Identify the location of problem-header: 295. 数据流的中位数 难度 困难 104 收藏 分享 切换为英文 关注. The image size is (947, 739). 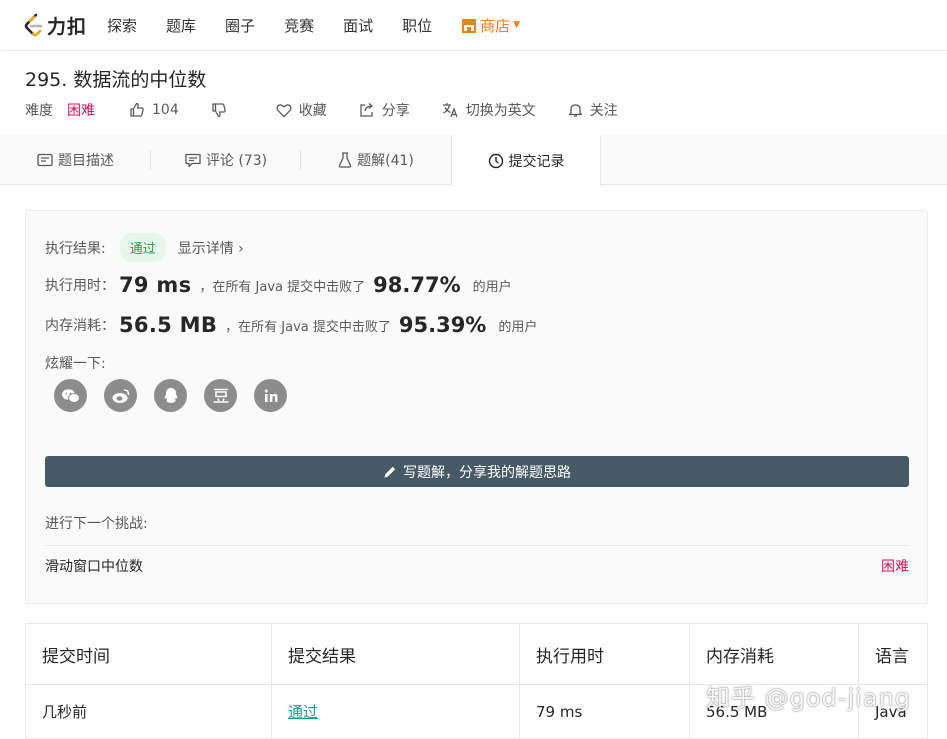
(473, 93).